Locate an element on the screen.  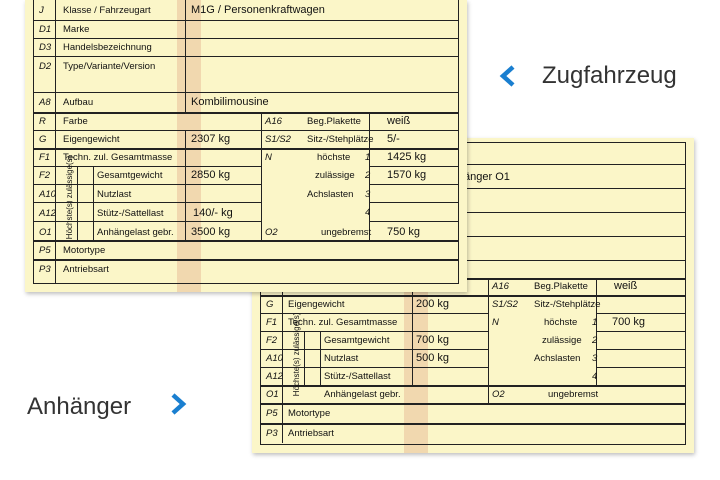
vehicle-f1-label: Techn. zul. Gesamtmasse is located at coordinates (118, 157).